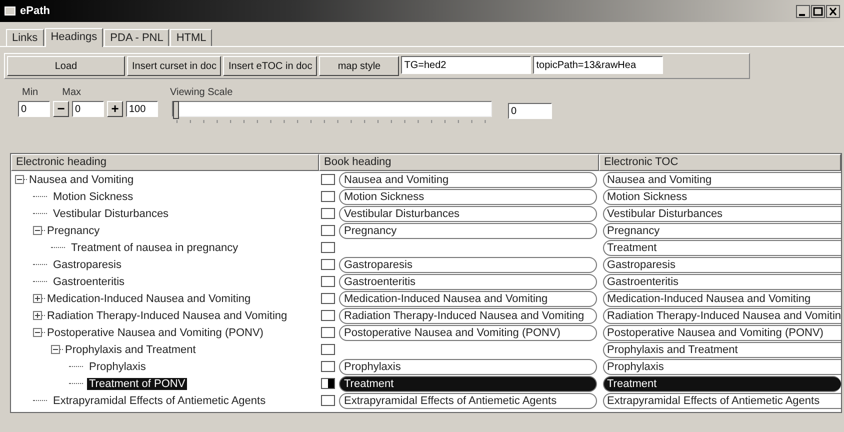 This screenshot has height=432, width=844. Describe the element at coordinates (722, 316) in the screenshot. I see `toc-field: Radiation Therapy-Induced Nausea and Vomitin` at that location.